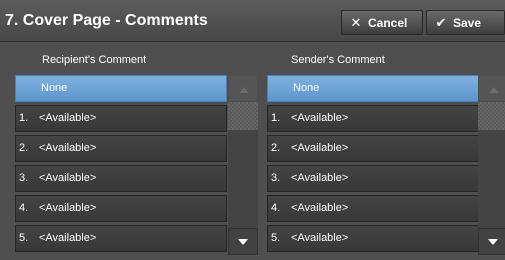 The image size is (505, 260). Describe the element at coordinates (356, 22) in the screenshot. I see `x-icon: ✕` at that location.